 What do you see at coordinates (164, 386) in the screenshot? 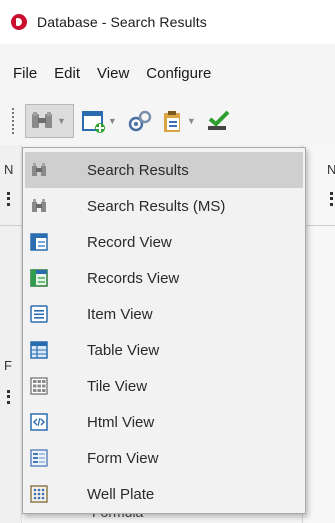
I see `menu-item-tile-view: Tile View` at bounding box center [164, 386].